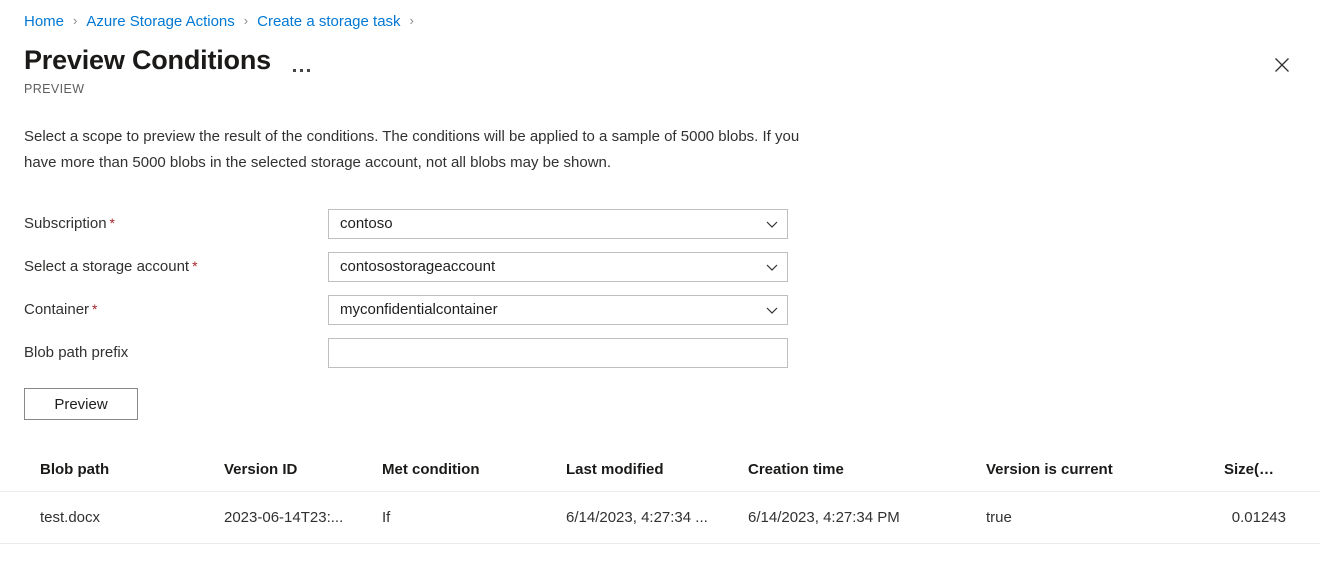 The image size is (1320, 564). I want to click on blob-path-prefix-input, so click(558, 352).